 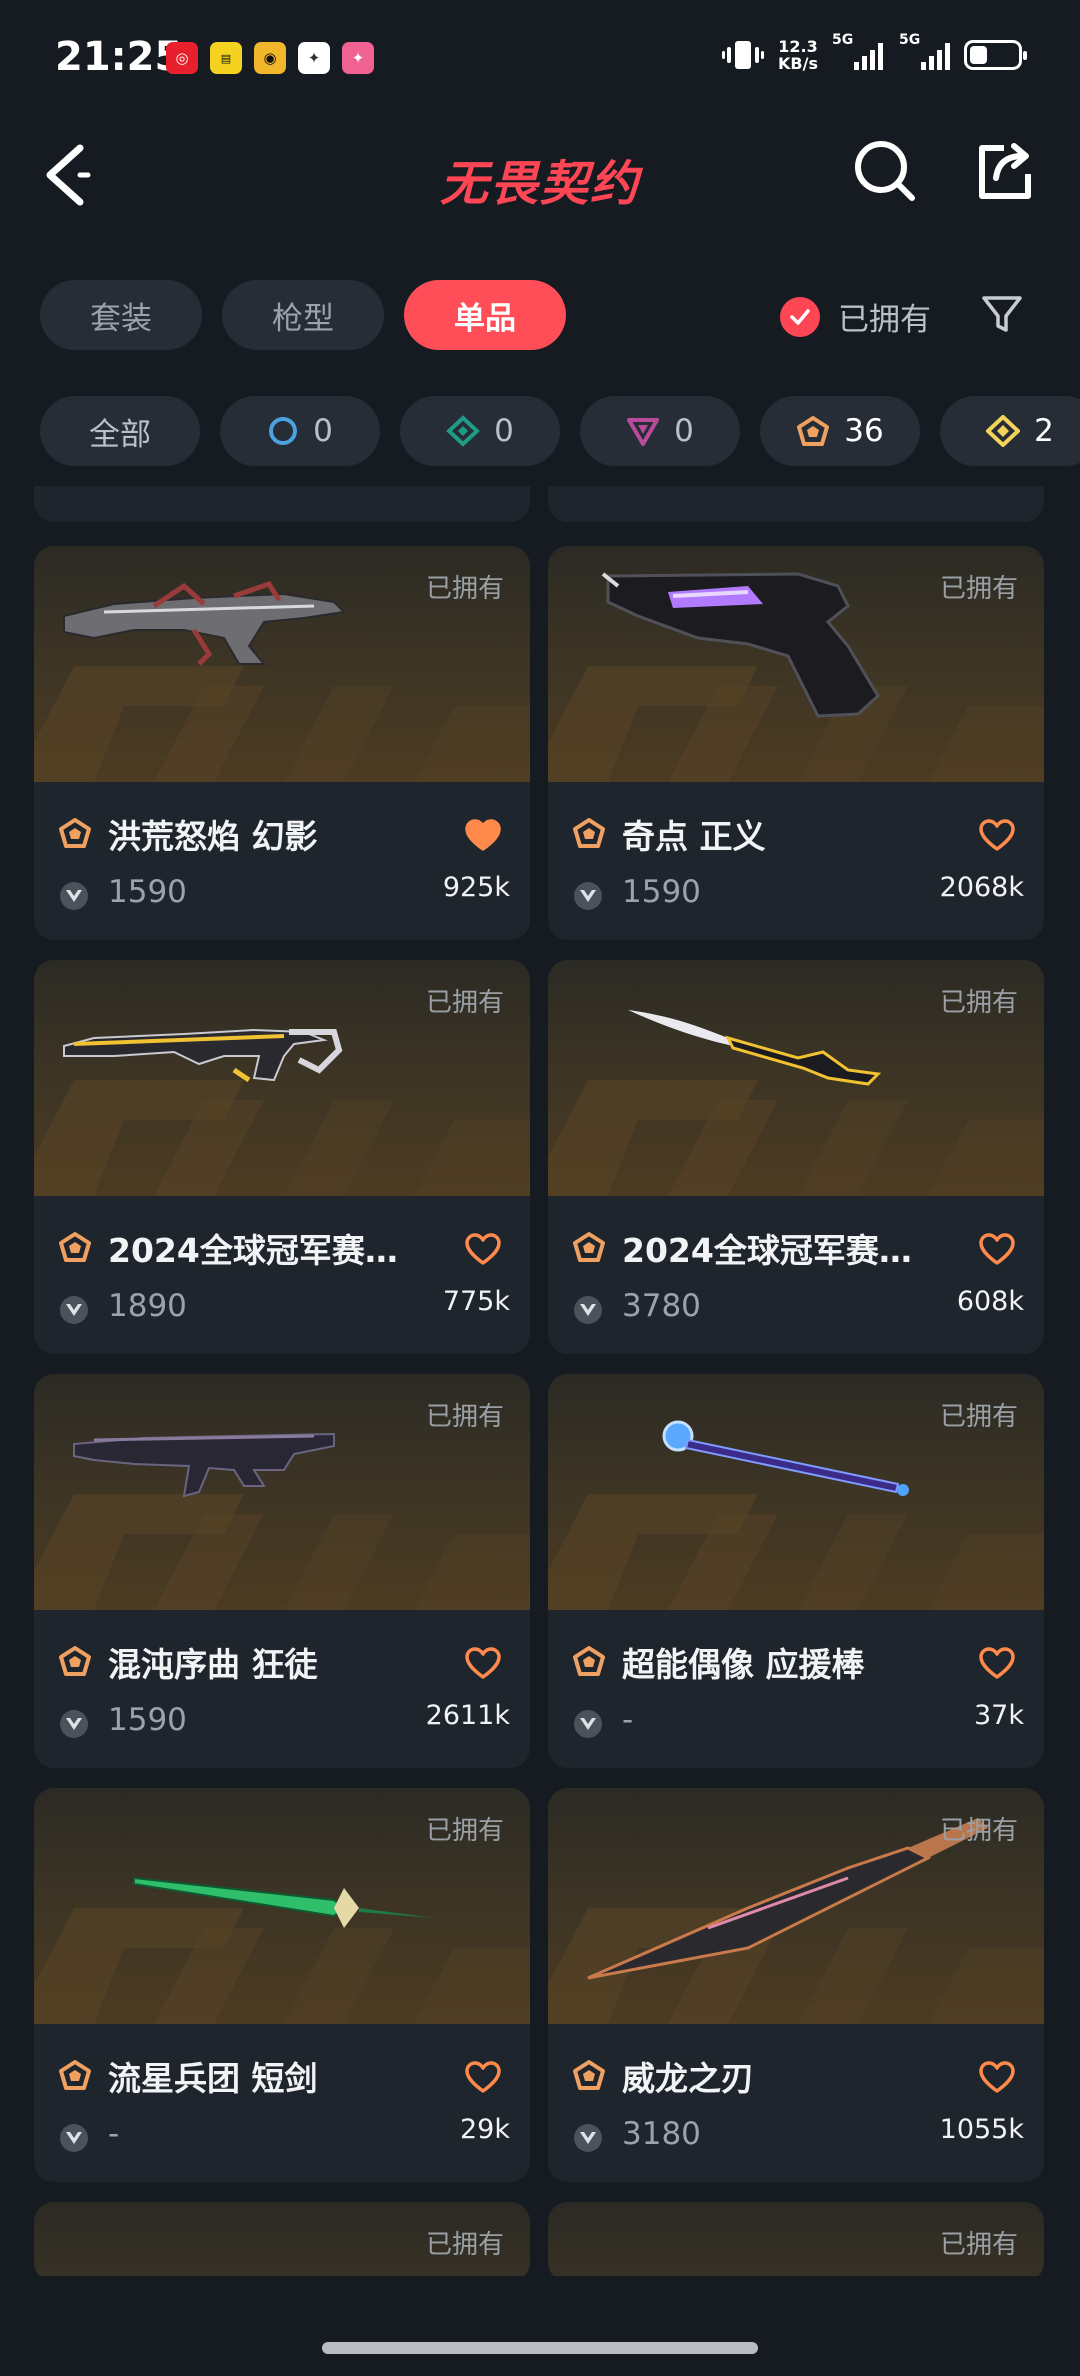 I want to click on ultra-tier-icon, so click(x=1003, y=431).